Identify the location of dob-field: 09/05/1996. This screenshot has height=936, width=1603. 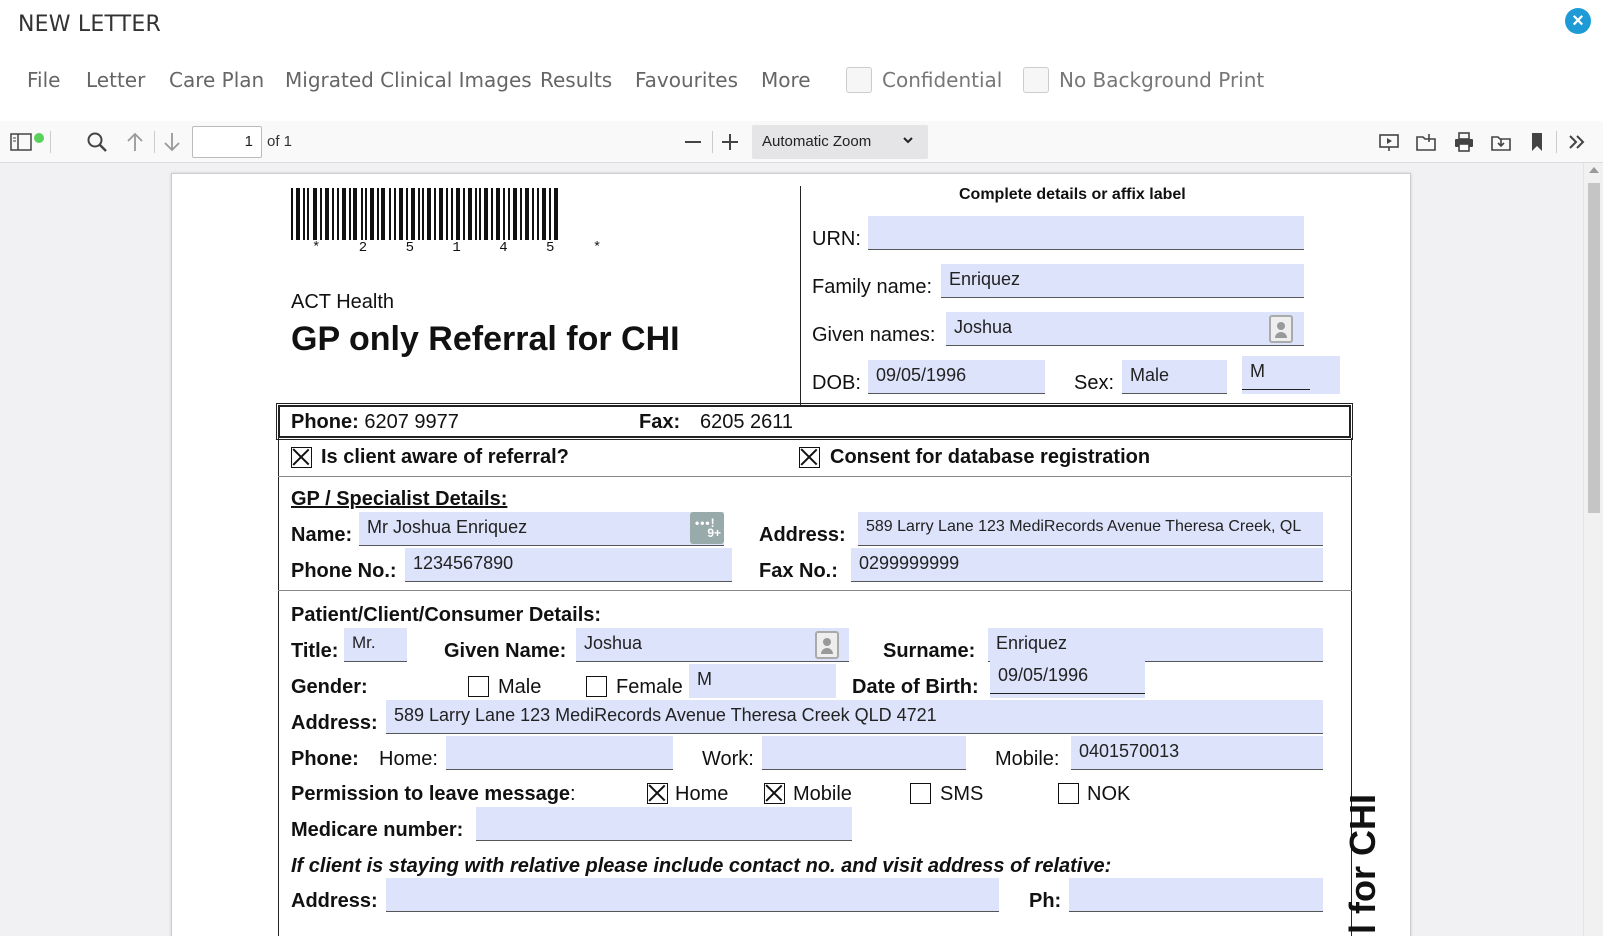
(956, 377).